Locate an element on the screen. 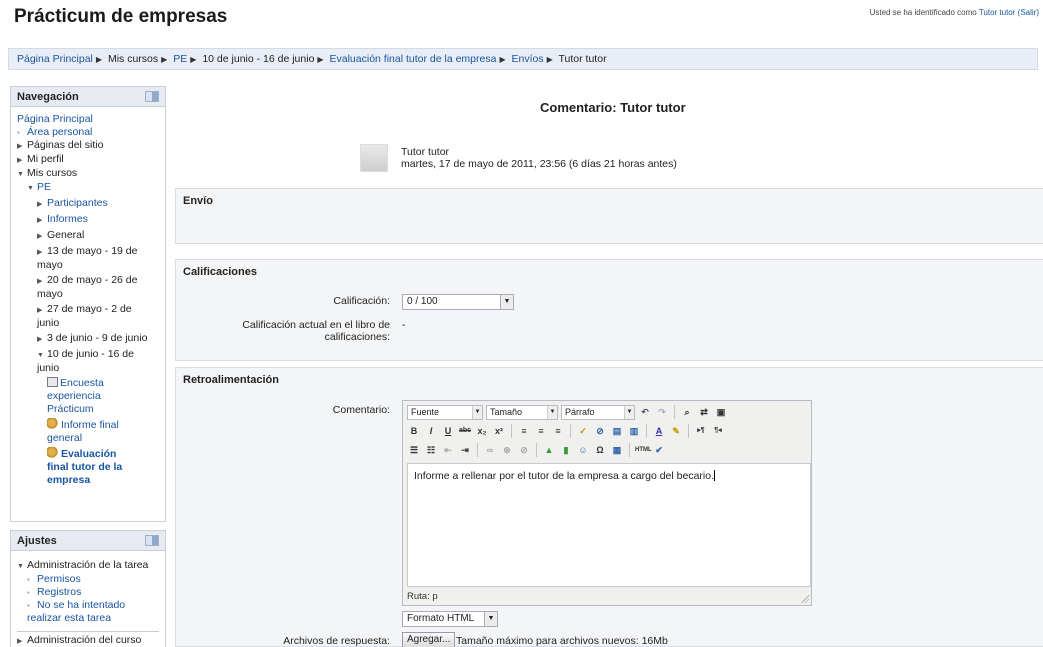 The width and height of the screenshot is (1043, 647). chevron-down-icon: ▼ is located at coordinates (629, 412).